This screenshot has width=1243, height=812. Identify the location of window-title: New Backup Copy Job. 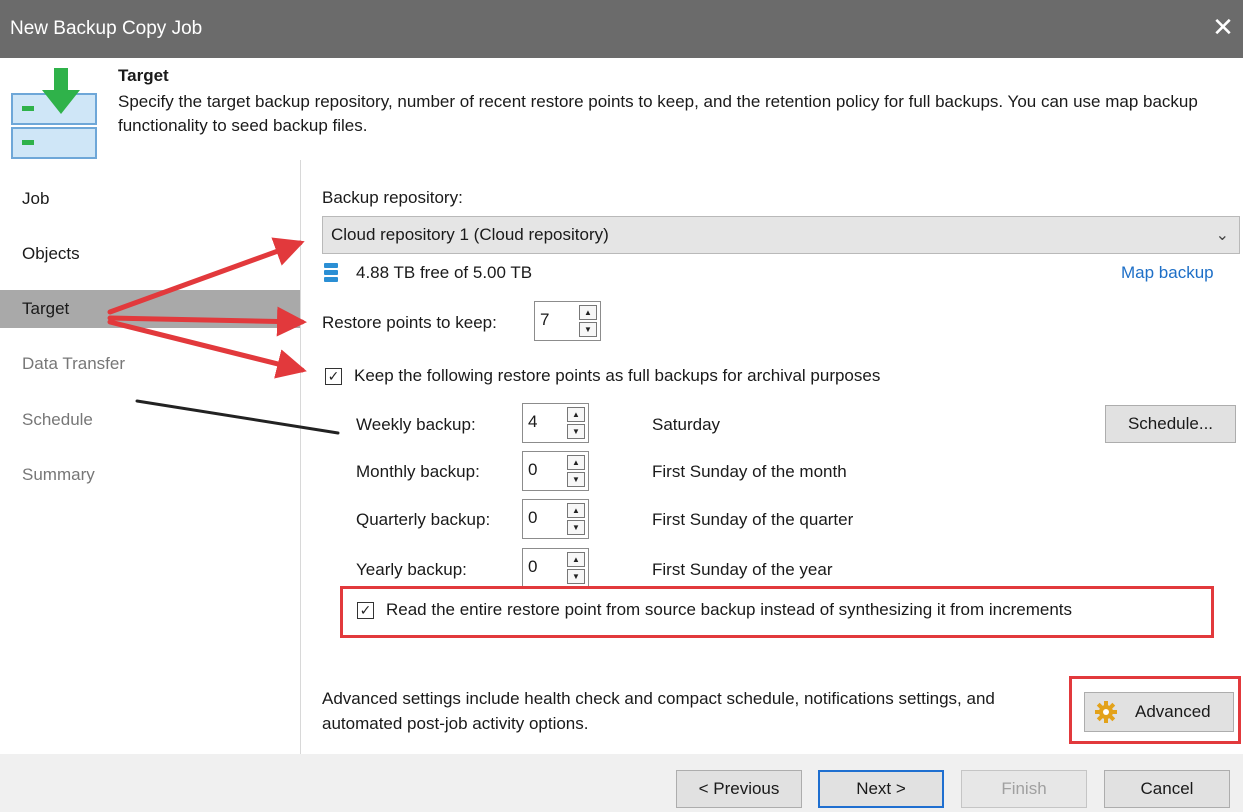
(106, 28).